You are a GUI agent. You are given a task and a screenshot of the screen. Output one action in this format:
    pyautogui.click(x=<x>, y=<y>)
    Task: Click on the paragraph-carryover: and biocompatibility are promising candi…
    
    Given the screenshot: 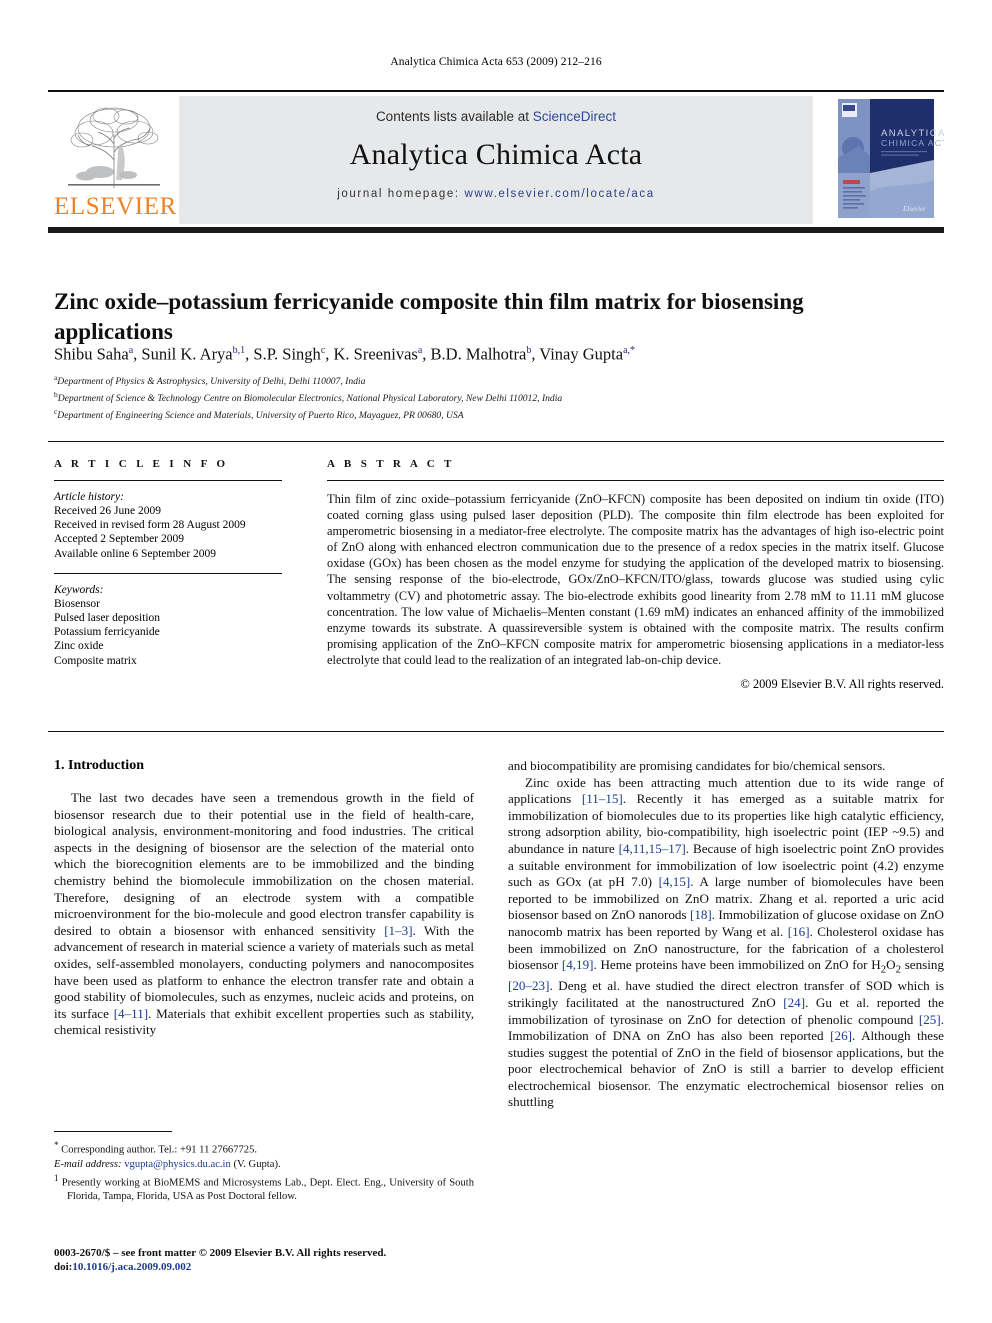 What is the action you would take?
    pyautogui.click(x=697, y=765)
    